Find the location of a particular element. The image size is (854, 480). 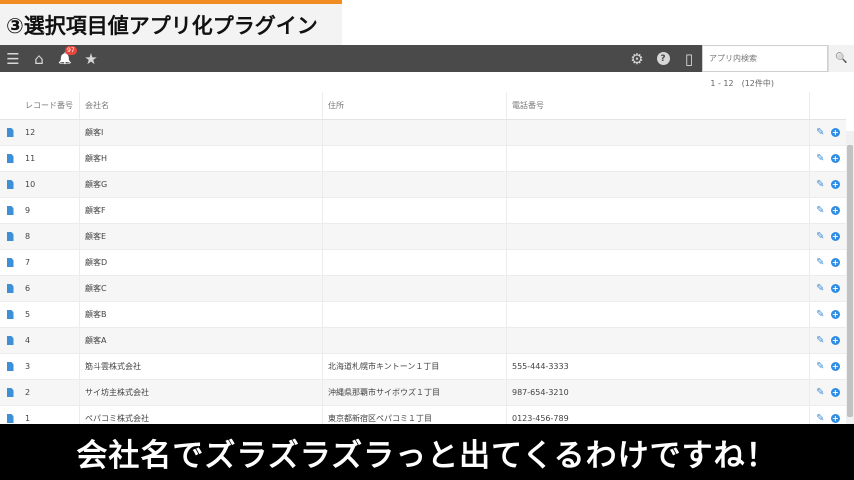

table-row: 2 サイ坊主株式会社 沖縄県那覇市サイボウズ１丁目 987-654-3210 ✎ + is located at coordinates (423, 393).